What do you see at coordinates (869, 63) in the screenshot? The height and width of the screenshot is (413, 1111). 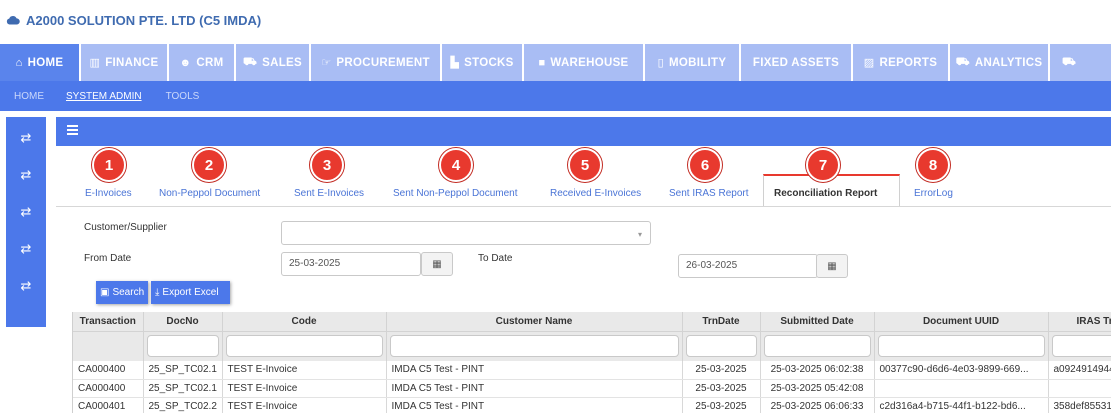 I see `line-chart-icon: ▨` at bounding box center [869, 63].